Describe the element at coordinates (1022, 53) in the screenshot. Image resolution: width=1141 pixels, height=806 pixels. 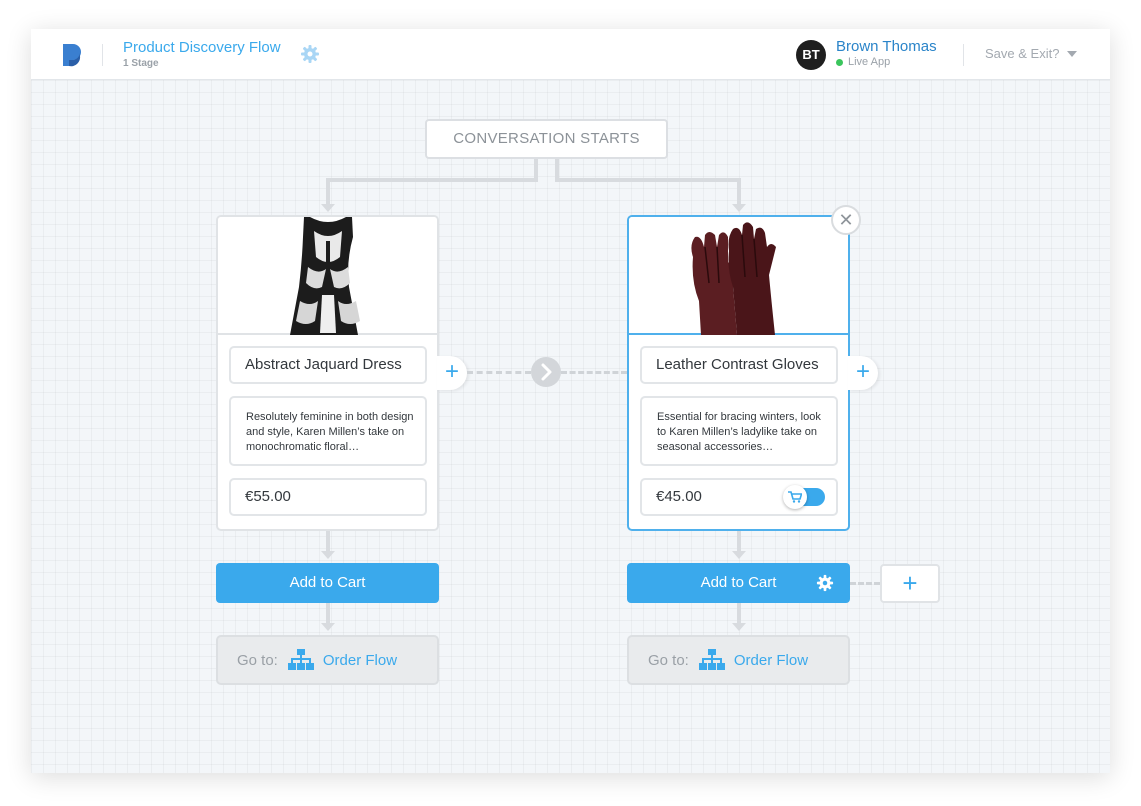
I see `save-exit-label: Save & Exit?` at that location.